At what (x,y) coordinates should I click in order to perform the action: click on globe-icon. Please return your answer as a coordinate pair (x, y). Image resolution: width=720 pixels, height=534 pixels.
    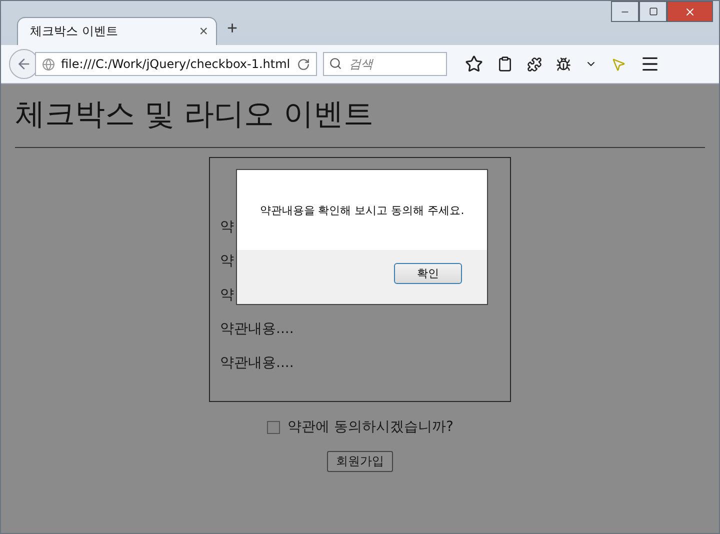
    Looking at the image, I should click on (48, 64).